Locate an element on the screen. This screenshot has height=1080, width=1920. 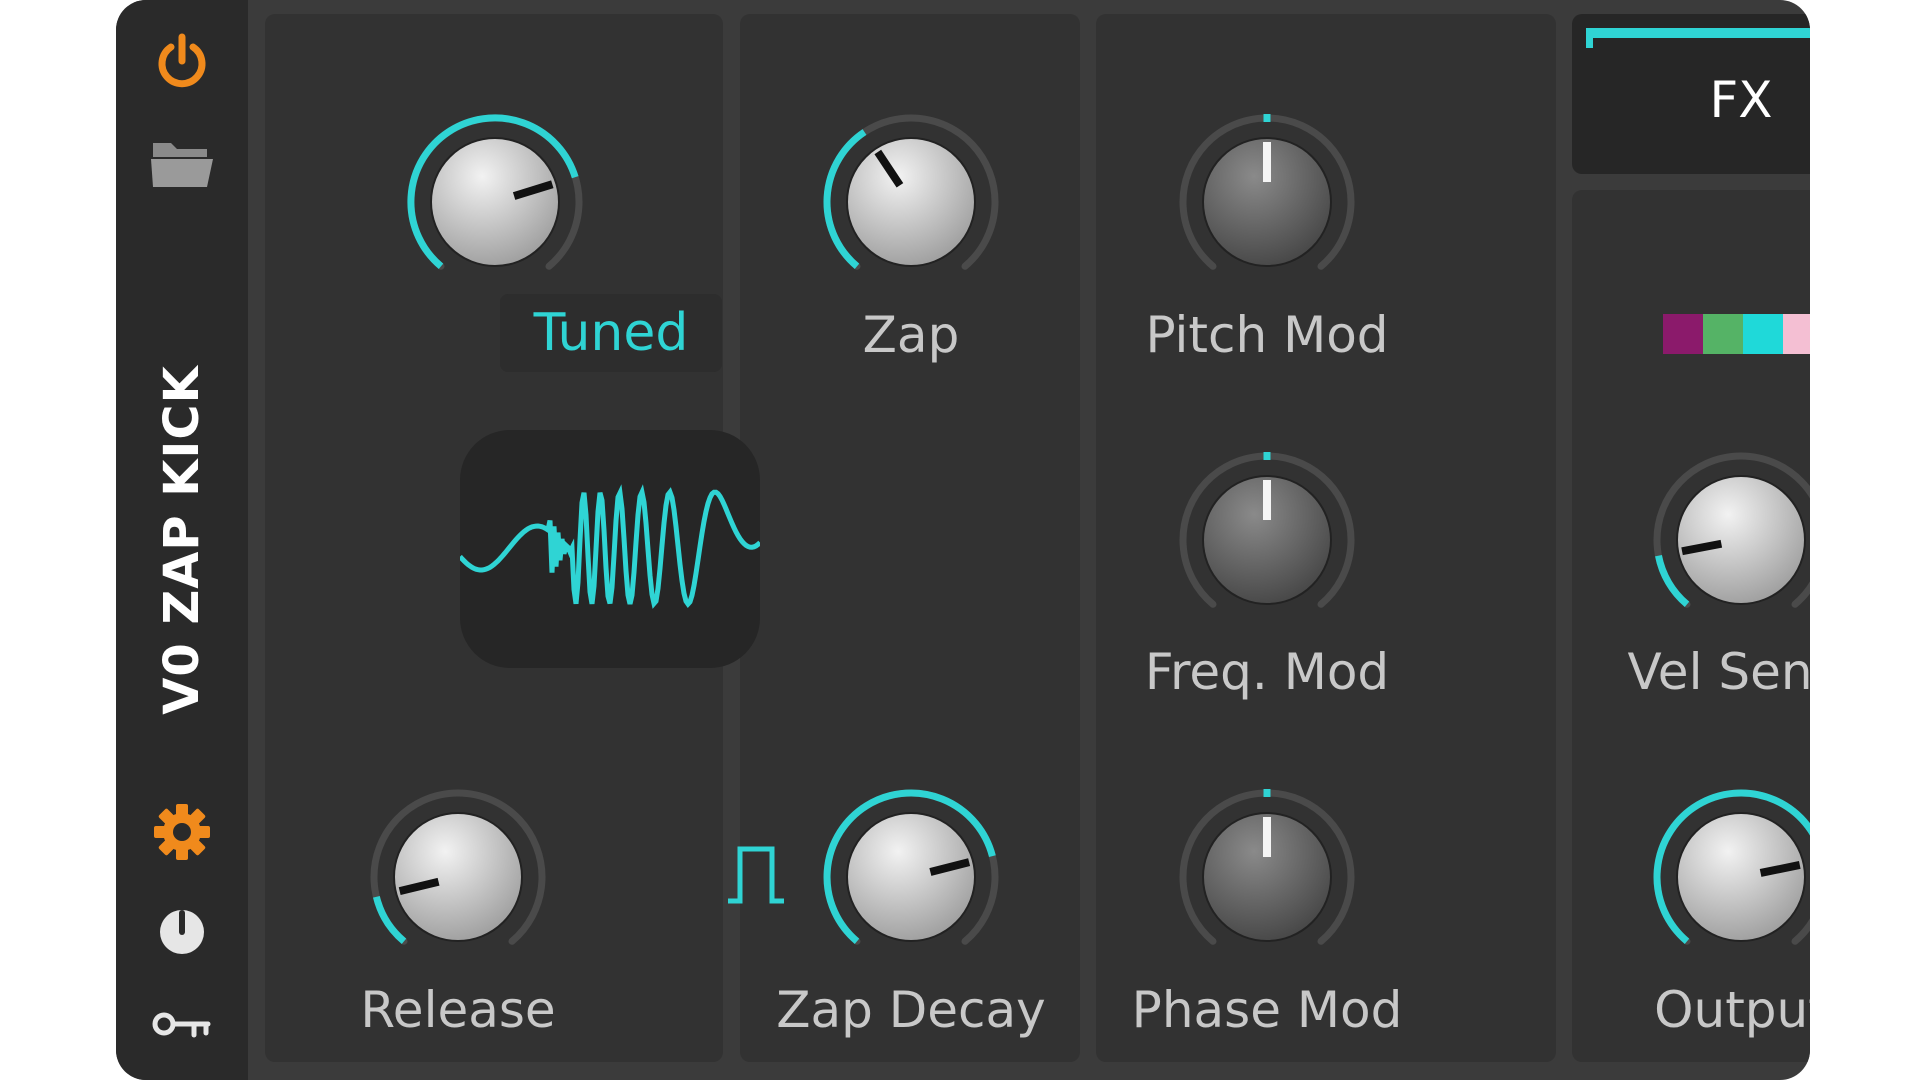
settings-button is located at coordinates (182, 832).